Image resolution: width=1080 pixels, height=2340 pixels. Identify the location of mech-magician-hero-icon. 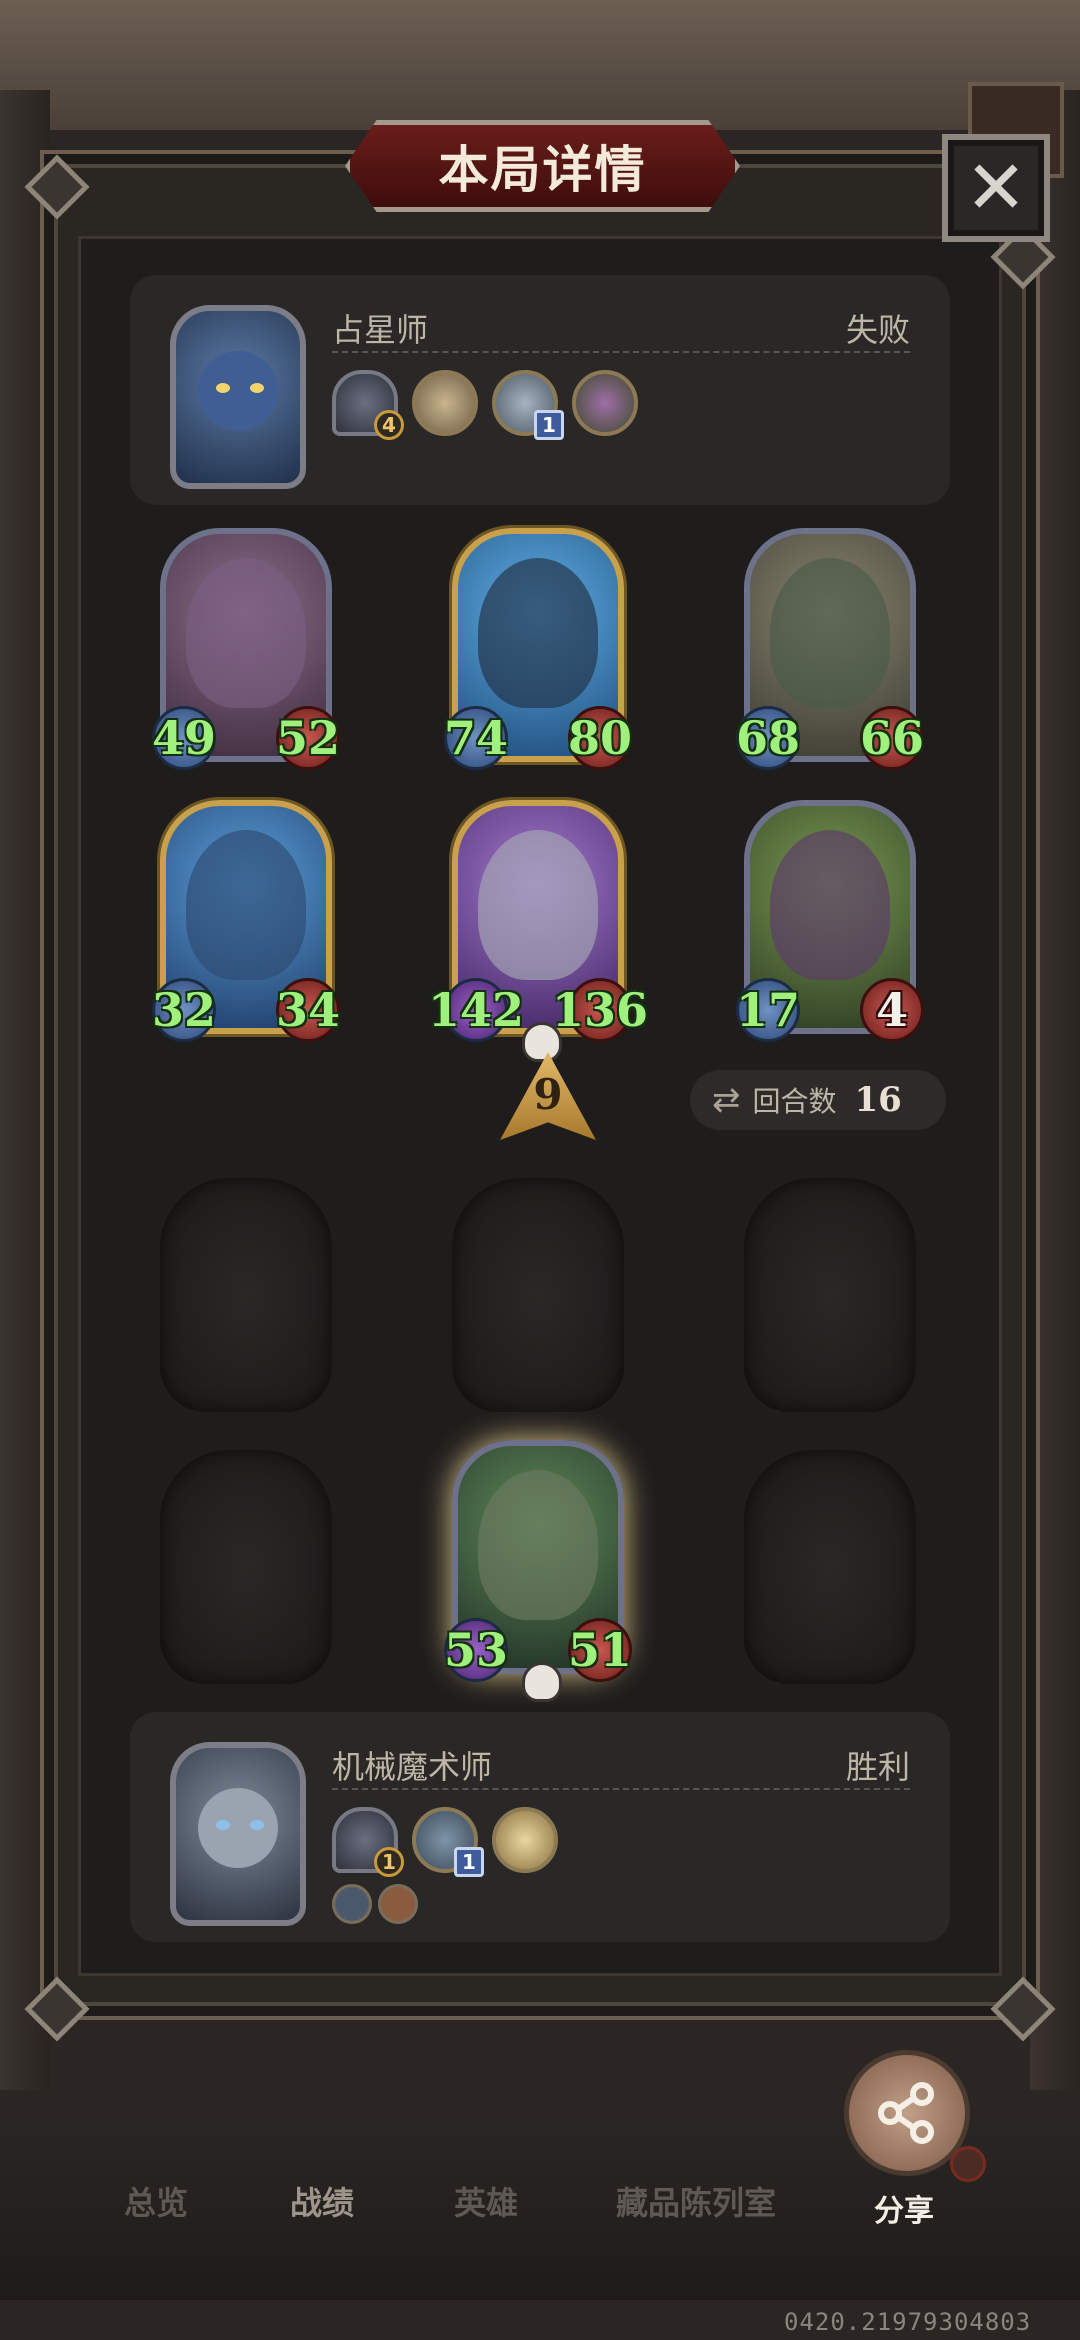
(238, 1834).